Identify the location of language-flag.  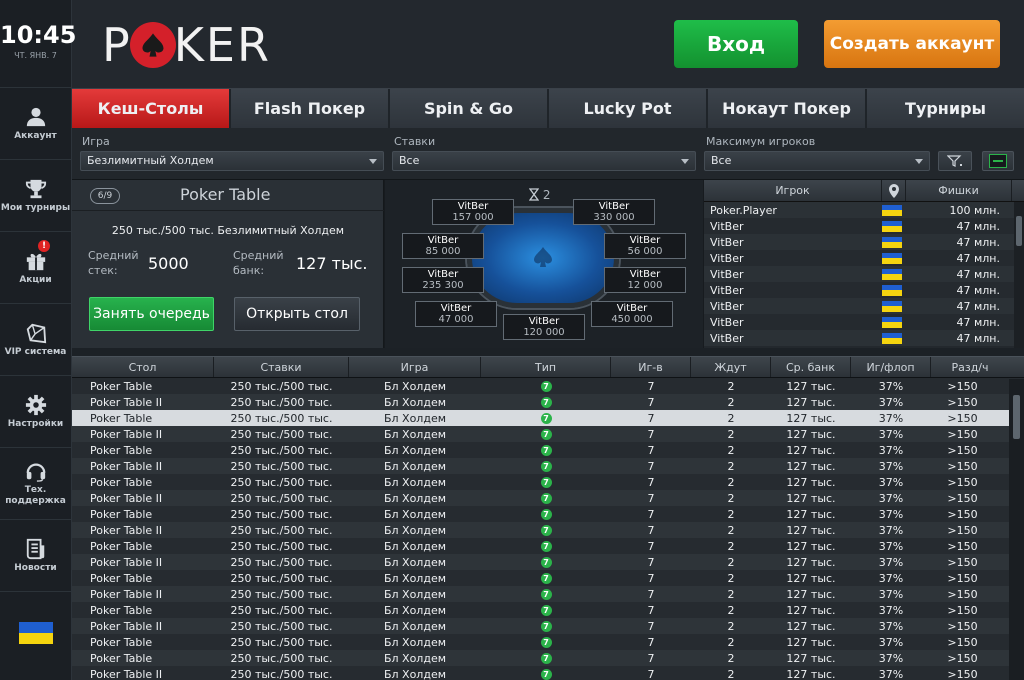
(36, 633).